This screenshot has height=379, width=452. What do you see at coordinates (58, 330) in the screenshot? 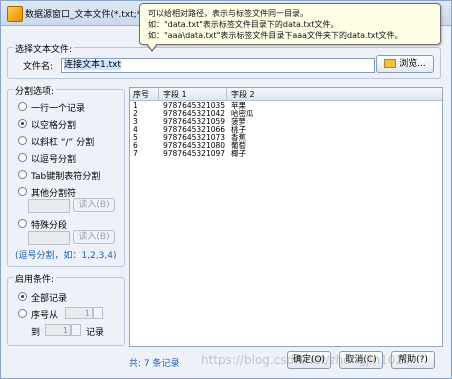
I see `to-spinbox: 1` at bounding box center [58, 330].